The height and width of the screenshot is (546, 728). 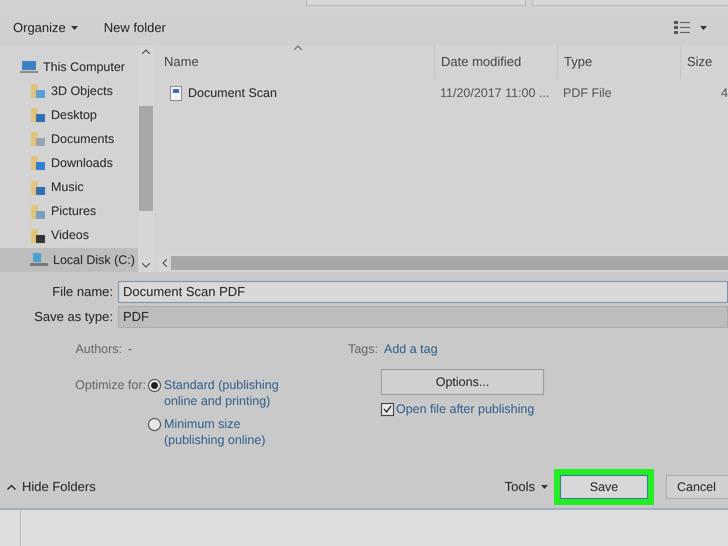 What do you see at coordinates (69, 115) in the screenshot?
I see `sidebar-item: Desktop` at bounding box center [69, 115].